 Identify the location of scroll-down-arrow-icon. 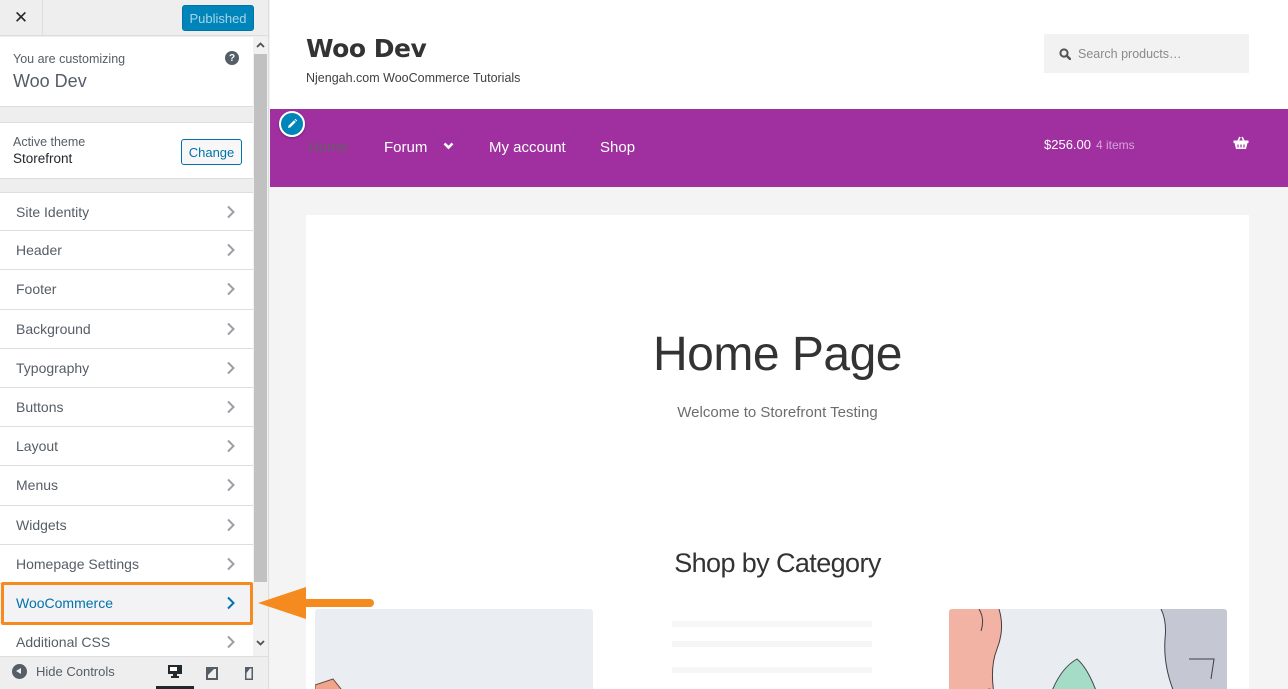
(260, 643).